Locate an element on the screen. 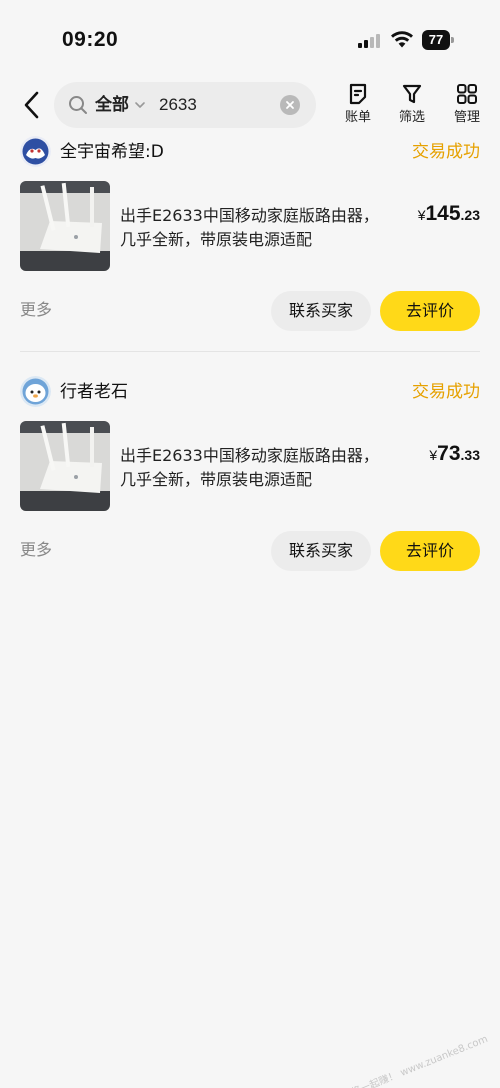 Image resolution: width=500 pixels, height=1088 pixels. bill-icon is located at coordinates (358, 94).